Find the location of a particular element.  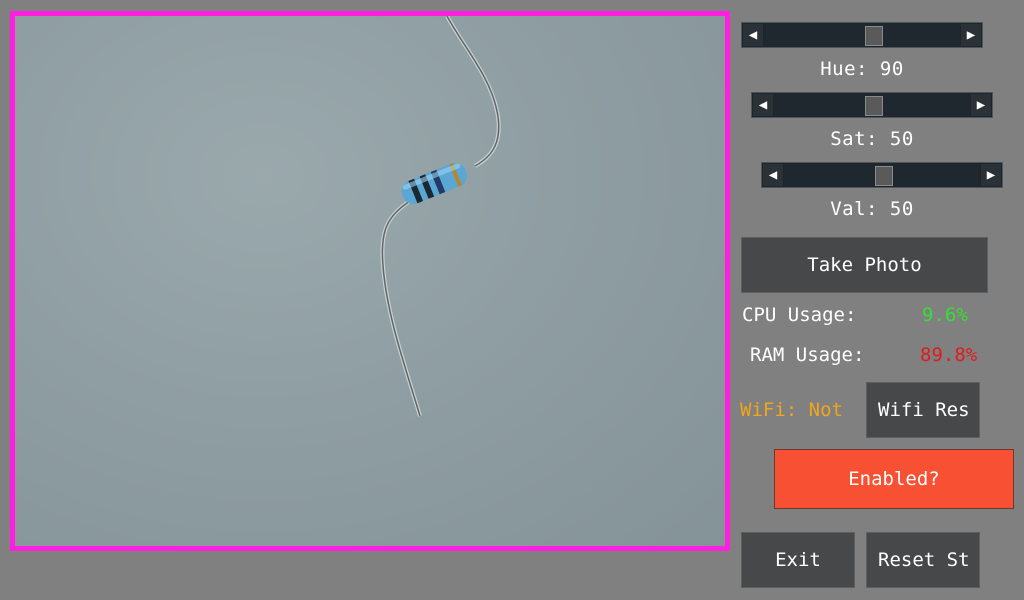

val-decrease-arrow-icon: ◀ is located at coordinates (773, 175).